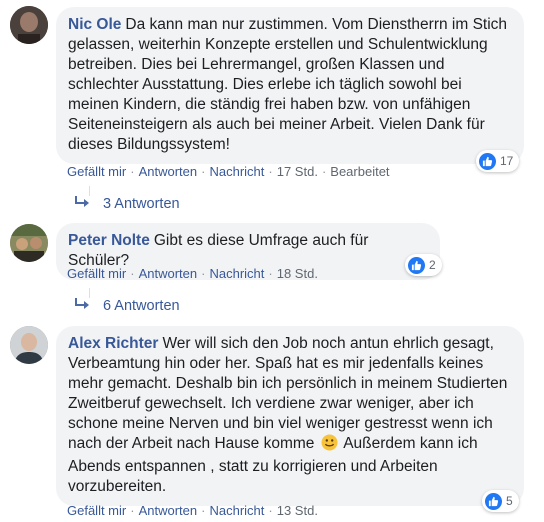 The image size is (544, 522). I want to click on timestamp: 13 Std., so click(297, 510).